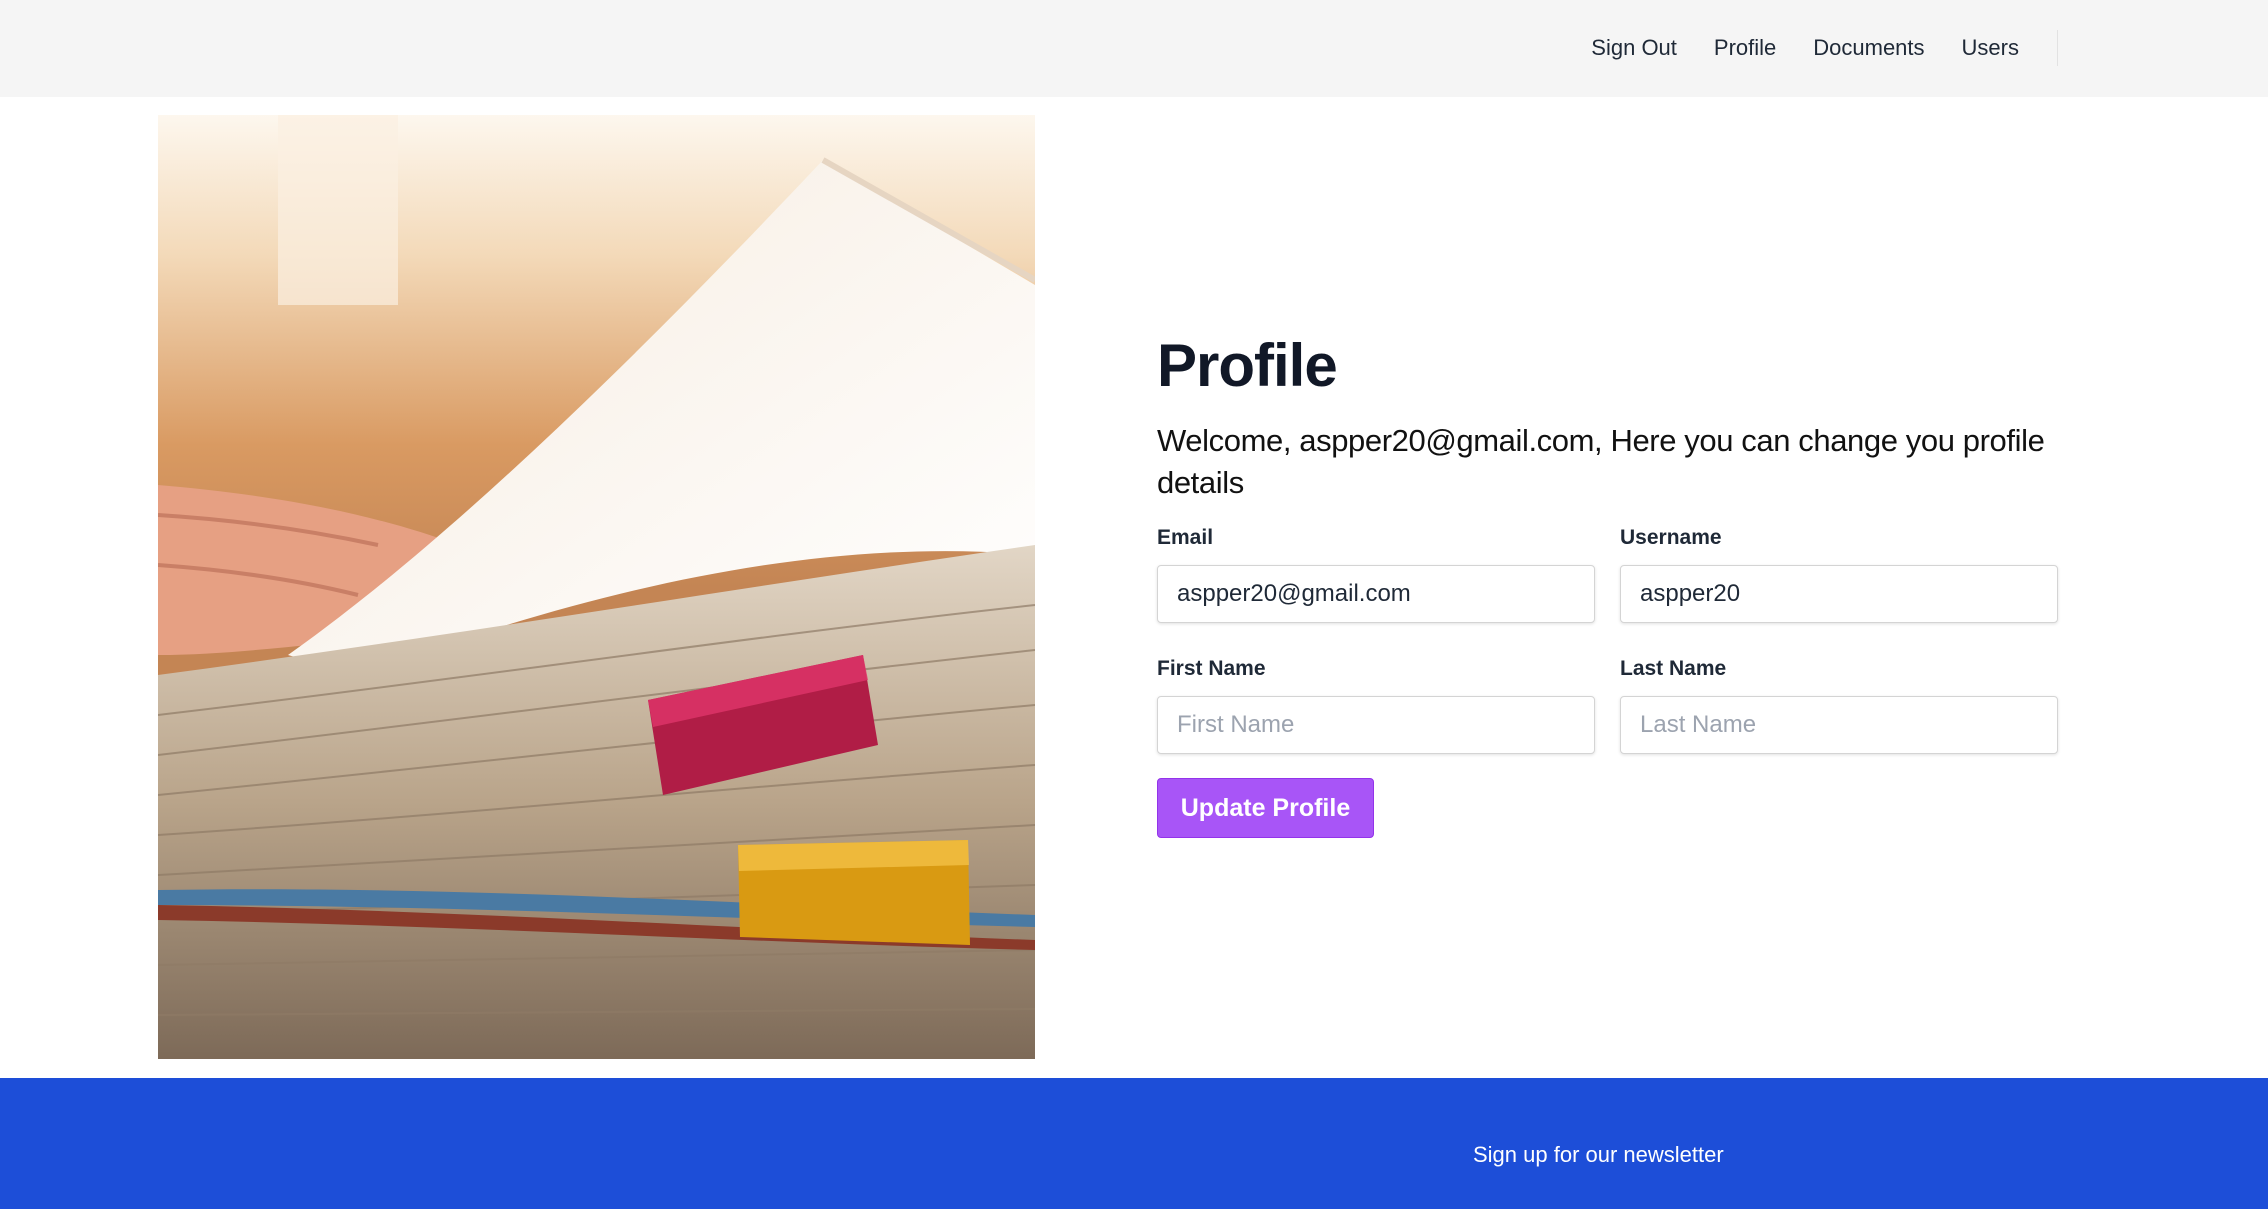  I want to click on email-label: Email, so click(1185, 537).